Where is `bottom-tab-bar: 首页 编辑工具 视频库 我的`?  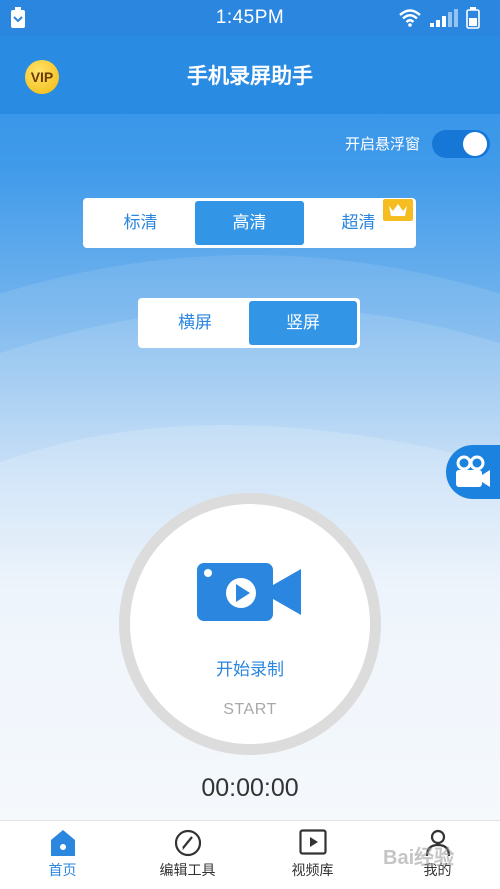
bottom-tab-bar: 首页 编辑工具 视频库 我的 is located at coordinates (250, 854).